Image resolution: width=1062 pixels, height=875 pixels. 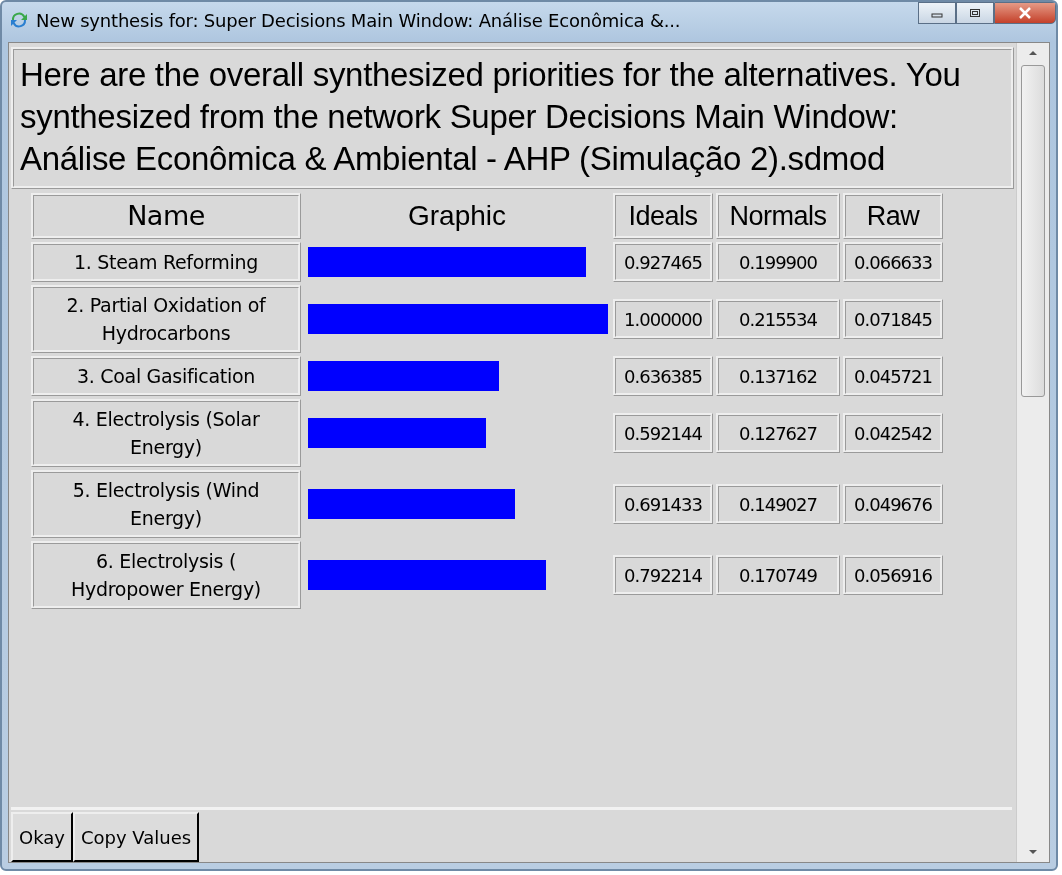 I want to click on minimize-button, so click(x=937, y=13).